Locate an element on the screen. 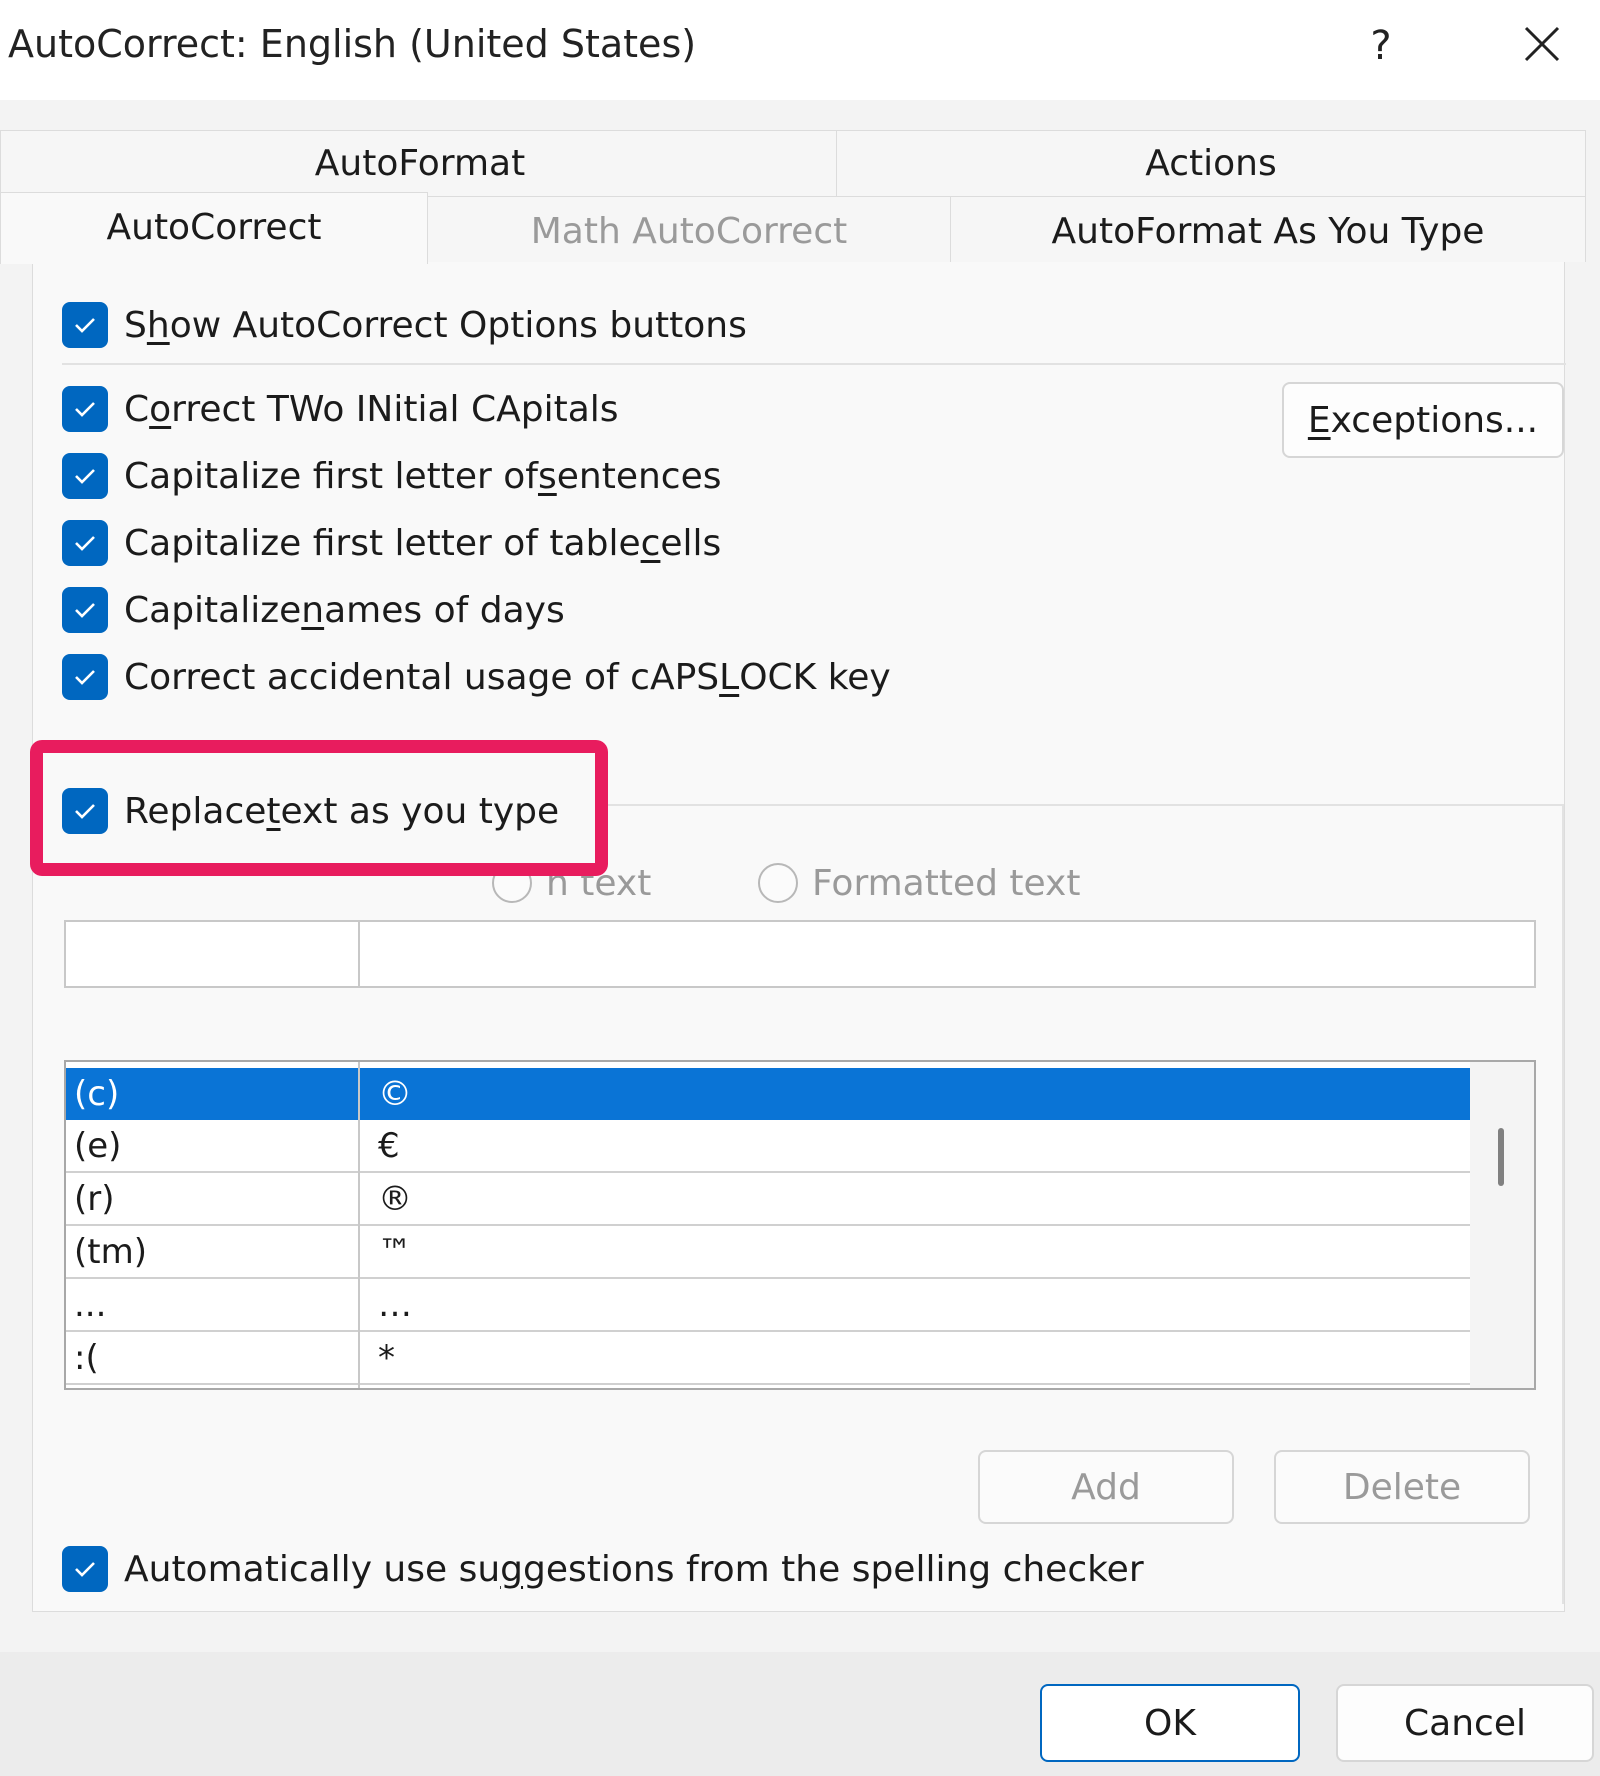 The height and width of the screenshot is (1776, 1600). tab-autoformat: AutoFormat is located at coordinates (420, 163).